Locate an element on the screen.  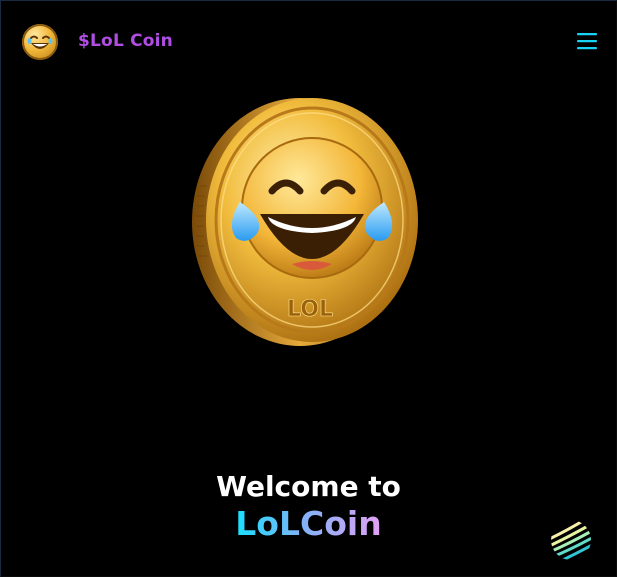
coin-lol-text: LOL is located at coordinates (310, 309).